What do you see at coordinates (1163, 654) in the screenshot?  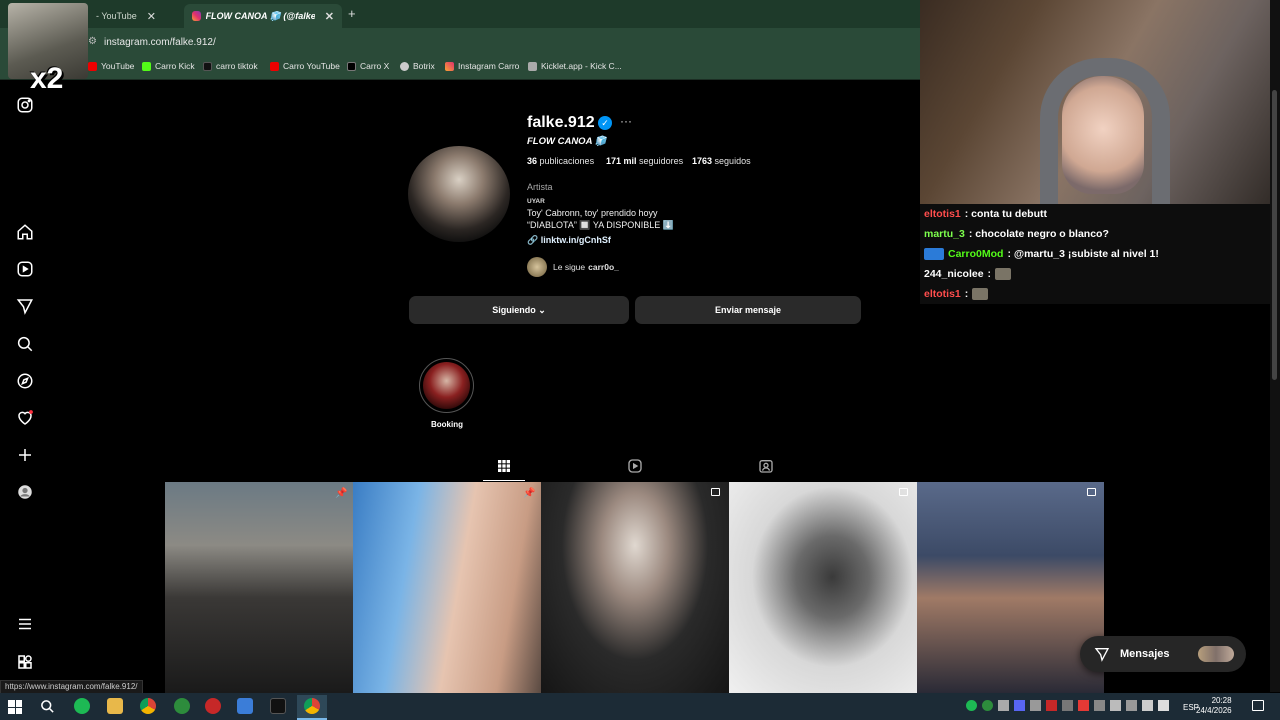 I see `messages-button: Mensajes` at bounding box center [1163, 654].